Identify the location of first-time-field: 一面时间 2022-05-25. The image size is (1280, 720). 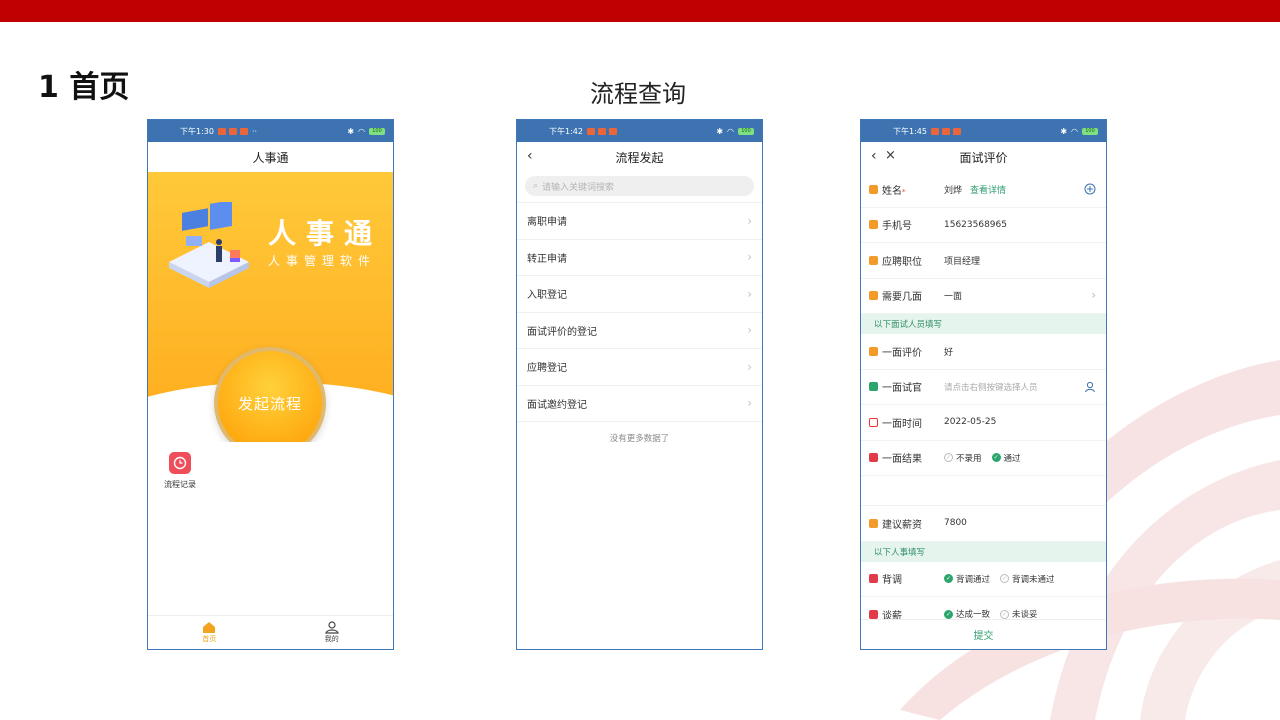
(983, 423).